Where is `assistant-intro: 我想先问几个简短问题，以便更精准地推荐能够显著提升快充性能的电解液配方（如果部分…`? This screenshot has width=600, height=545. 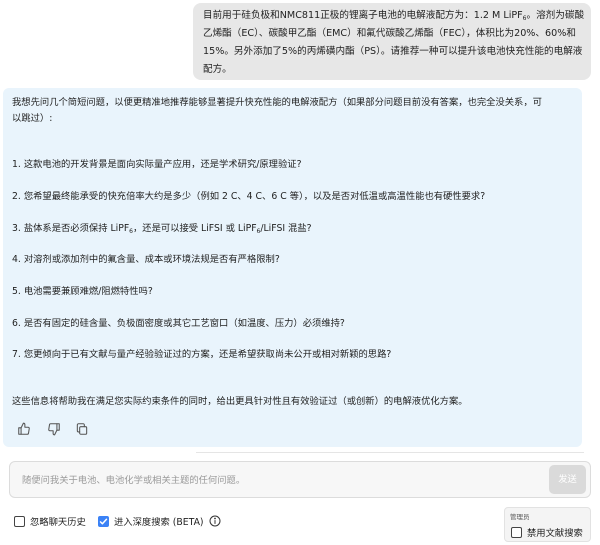 assistant-intro: 我想先问几个简短问题，以便更精准地推荐能够显著提升快充性能的电解液配方（如果部分… is located at coordinates (277, 102).